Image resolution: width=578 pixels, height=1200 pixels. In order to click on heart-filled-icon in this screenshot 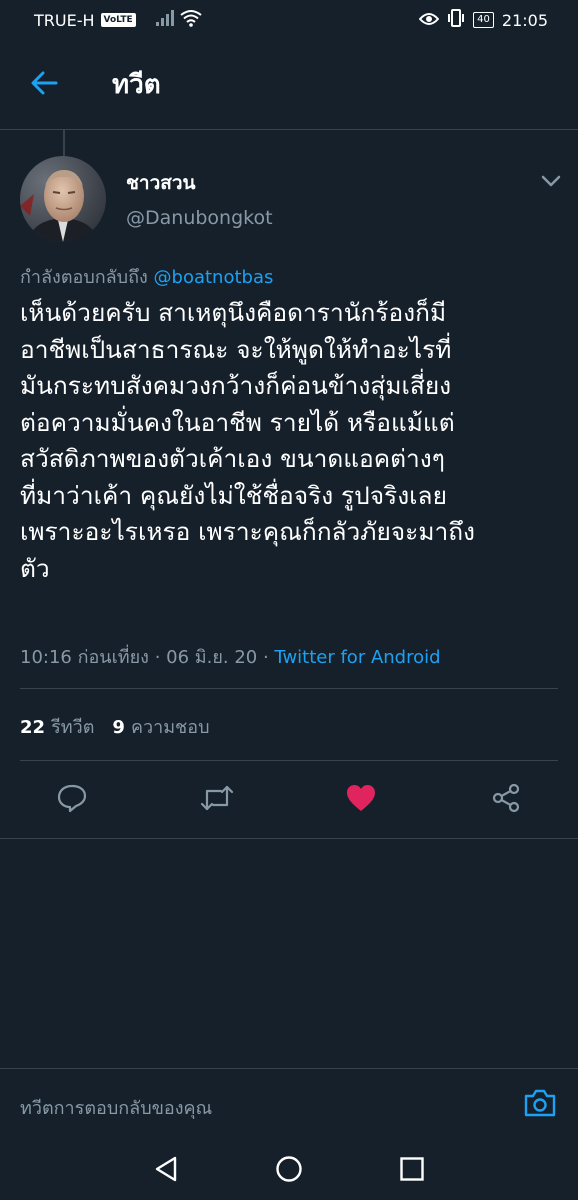, I will do `click(361, 800)`.